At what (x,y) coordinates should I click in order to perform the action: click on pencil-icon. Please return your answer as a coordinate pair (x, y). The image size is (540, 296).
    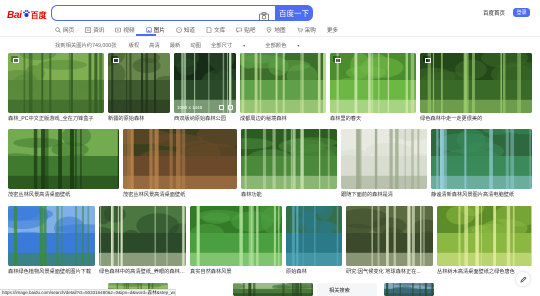
    Looking at the image, I should click on (523, 279).